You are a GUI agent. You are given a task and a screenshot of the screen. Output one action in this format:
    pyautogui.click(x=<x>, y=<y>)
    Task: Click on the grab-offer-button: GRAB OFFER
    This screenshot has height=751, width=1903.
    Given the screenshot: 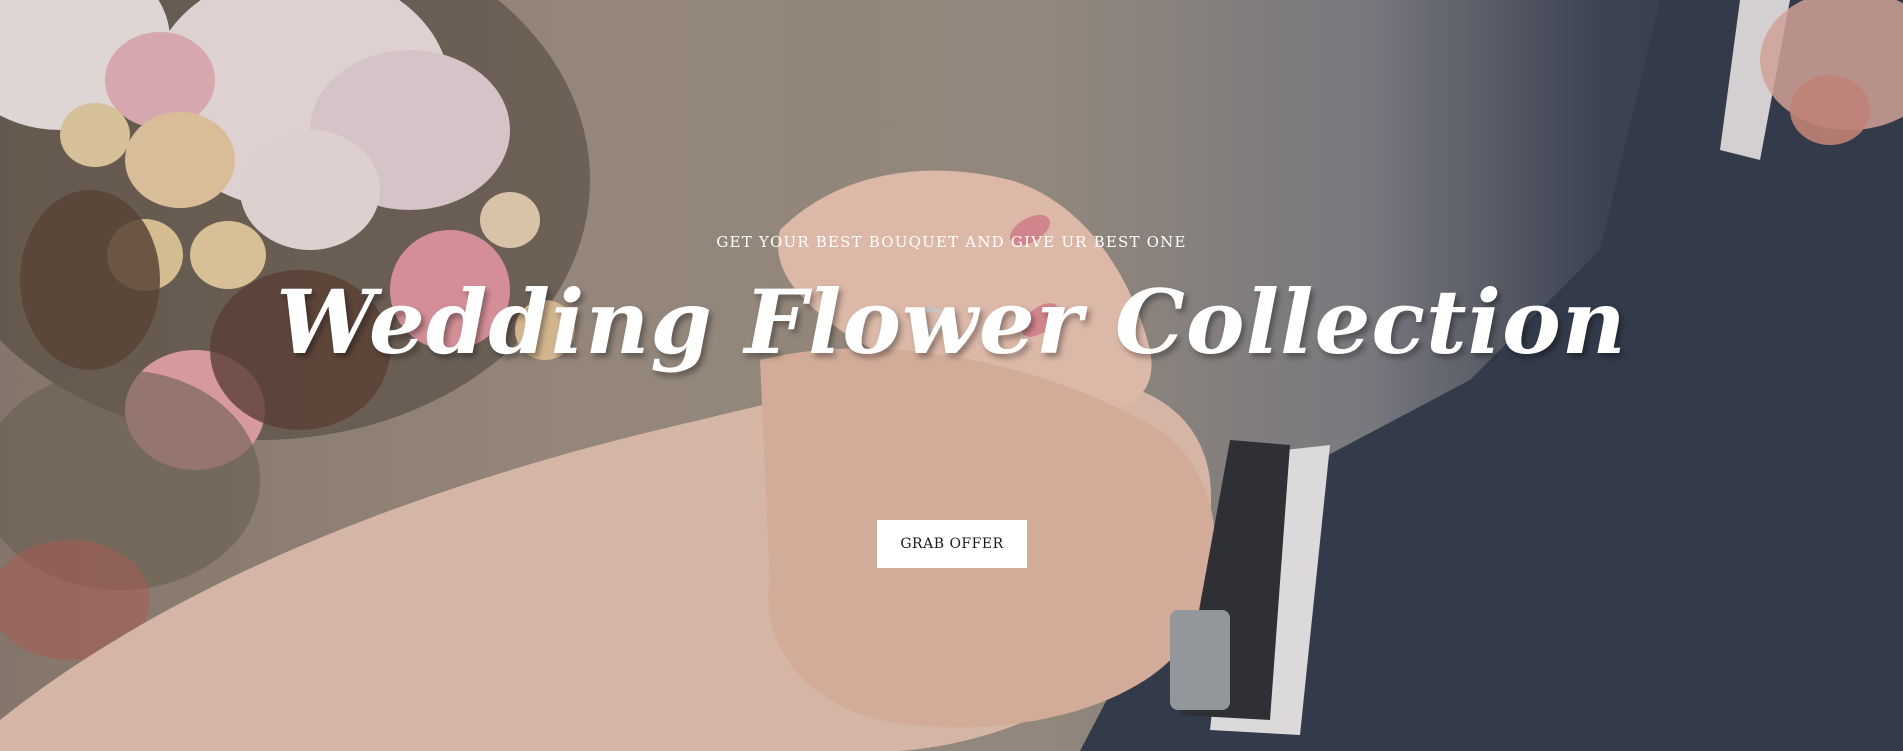 What is the action you would take?
    pyautogui.click(x=952, y=544)
    